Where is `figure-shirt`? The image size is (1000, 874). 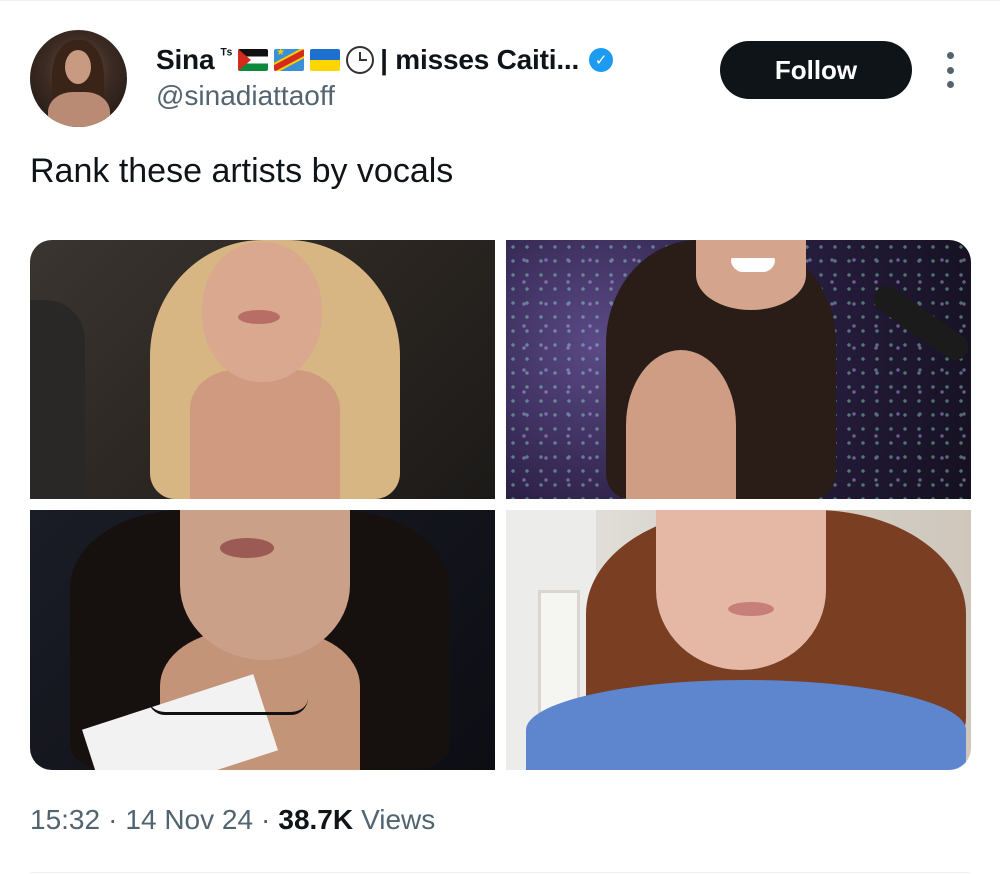 figure-shirt is located at coordinates (746, 725).